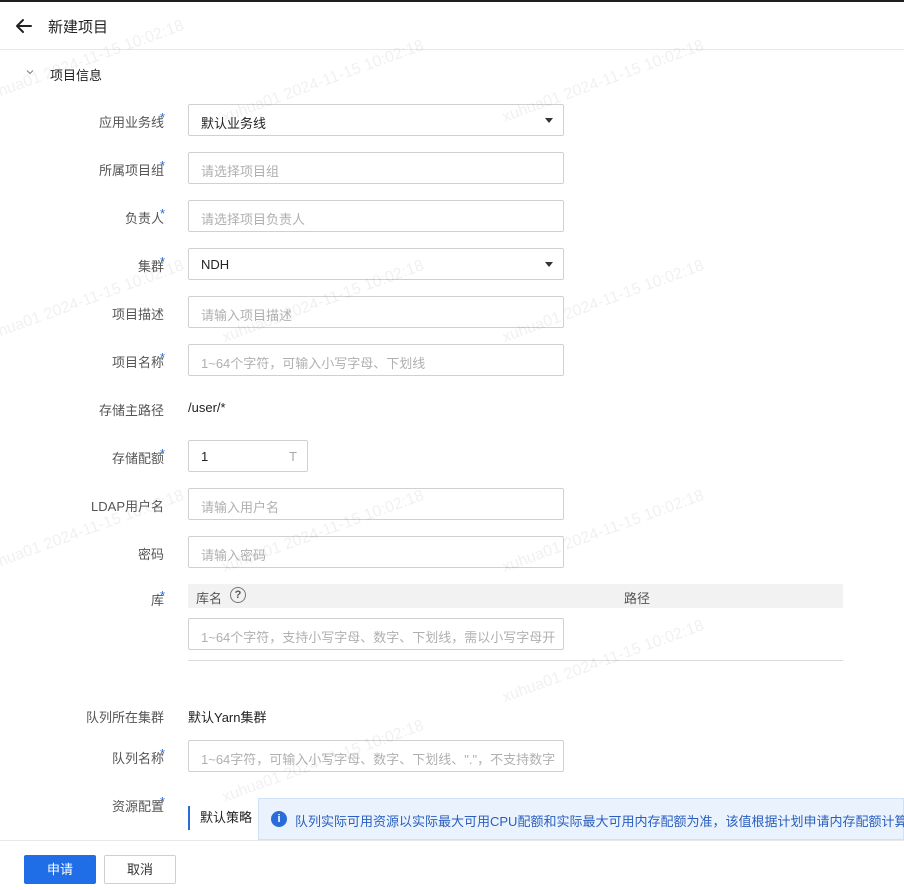  What do you see at coordinates (150, 554) in the screenshot?
I see `password-label: 密码` at bounding box center [150, 554].